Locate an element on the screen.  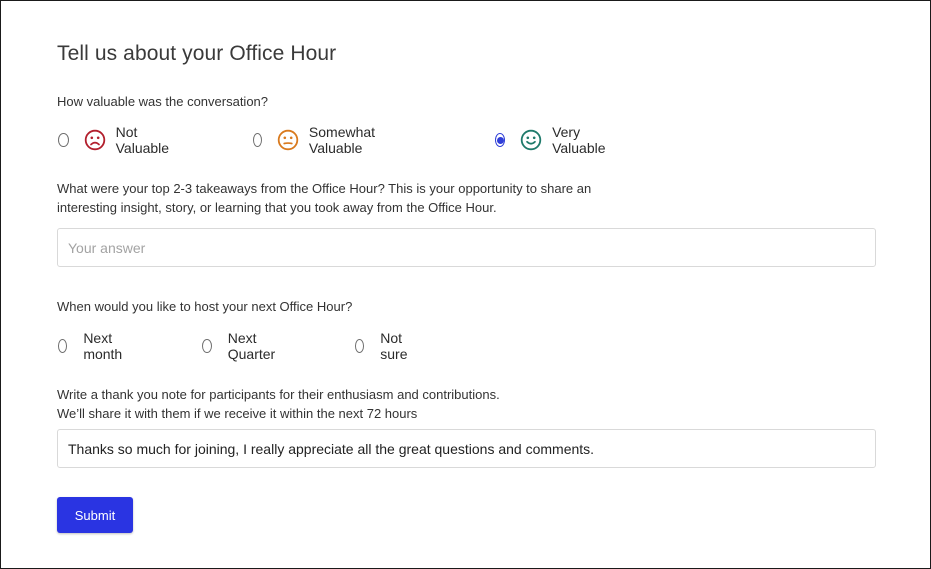
radio-very-valuable is located at coordinates (500, 140).